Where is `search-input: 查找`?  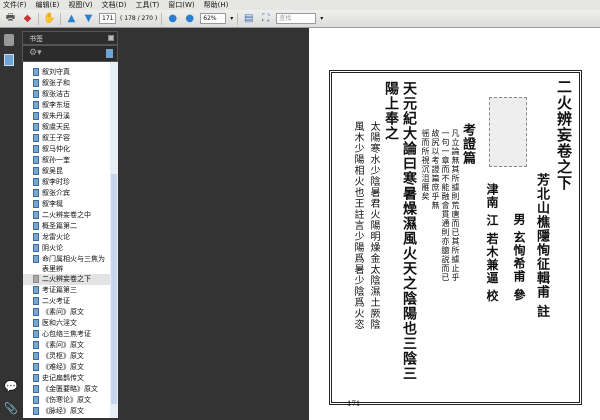
search-input: 查找 is located at coordinates (296, 18).